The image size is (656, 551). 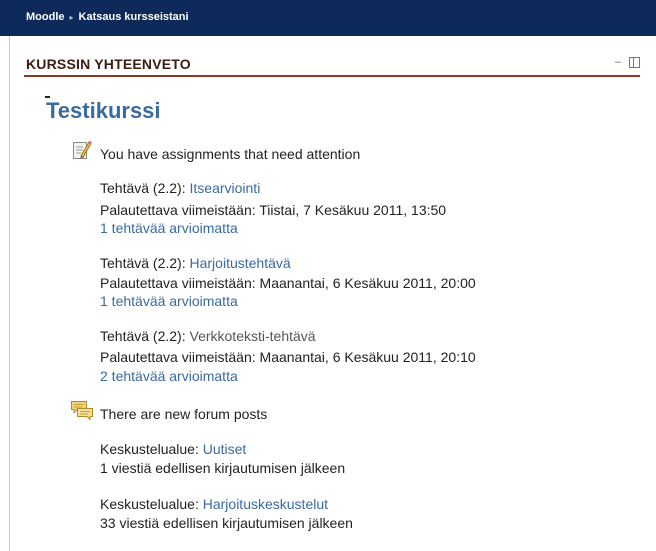 I want to click on block-controls: –, so click(x=626, y=62).